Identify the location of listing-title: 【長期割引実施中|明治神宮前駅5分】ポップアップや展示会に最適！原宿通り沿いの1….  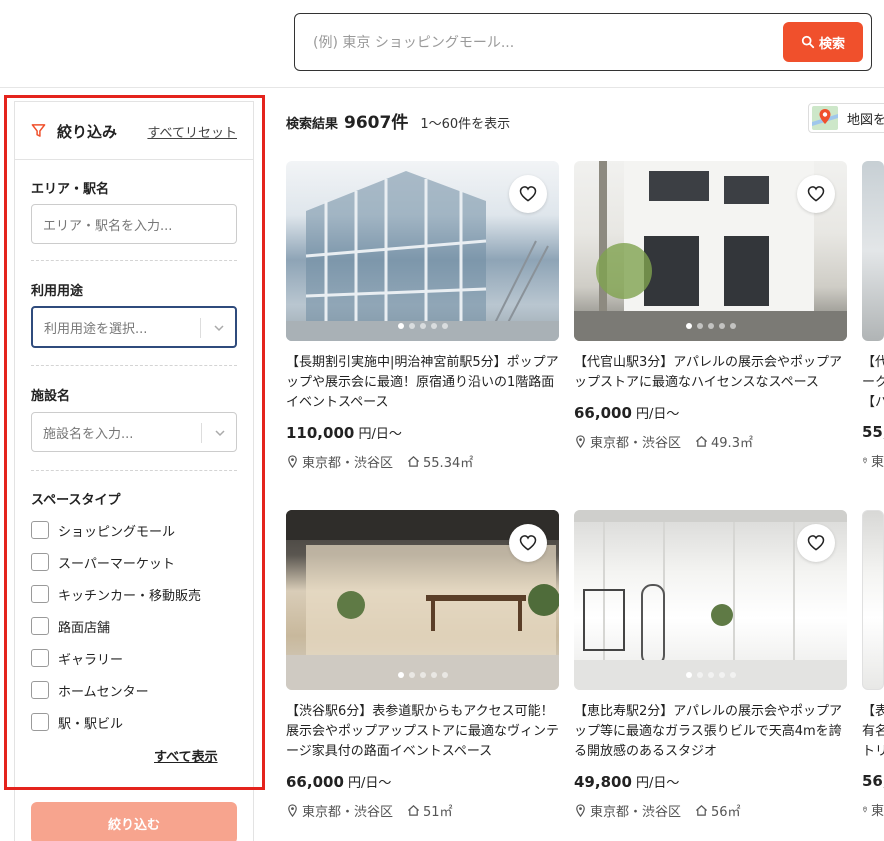
(422, 383).